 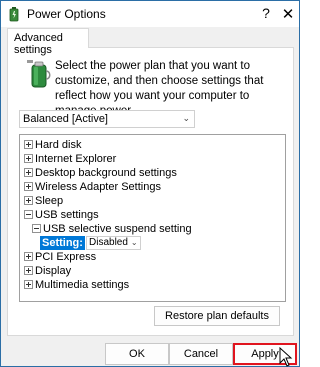 What do you see at coordinates (201, 354) in the screenshot?
I see `cancel-button: Cancel` at bounding box center [201, 354].